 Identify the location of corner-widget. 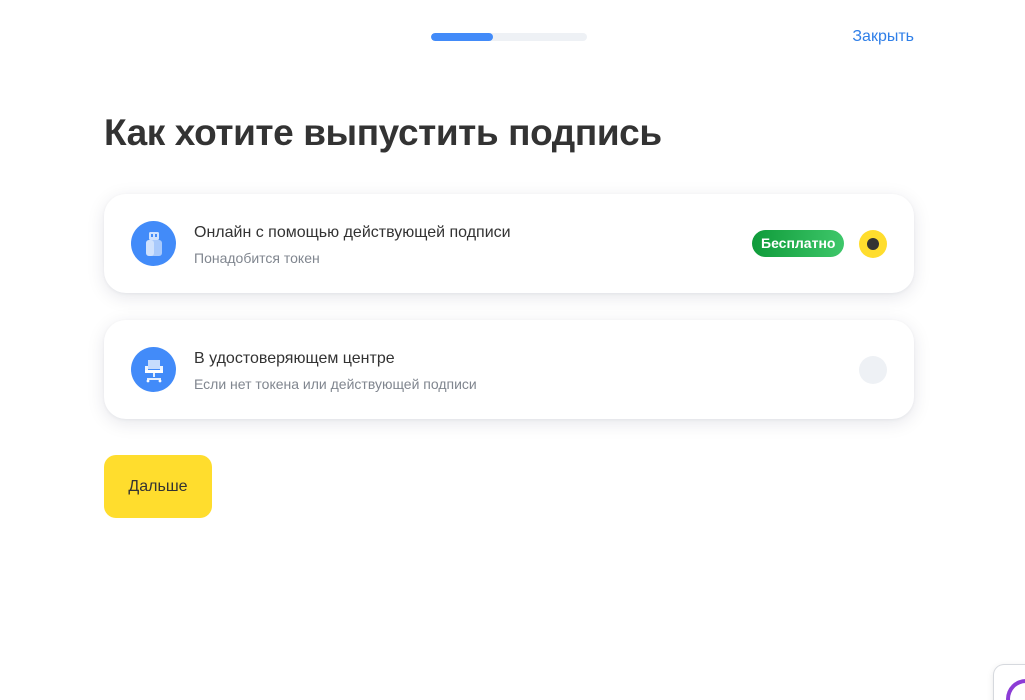
(1009, 682).